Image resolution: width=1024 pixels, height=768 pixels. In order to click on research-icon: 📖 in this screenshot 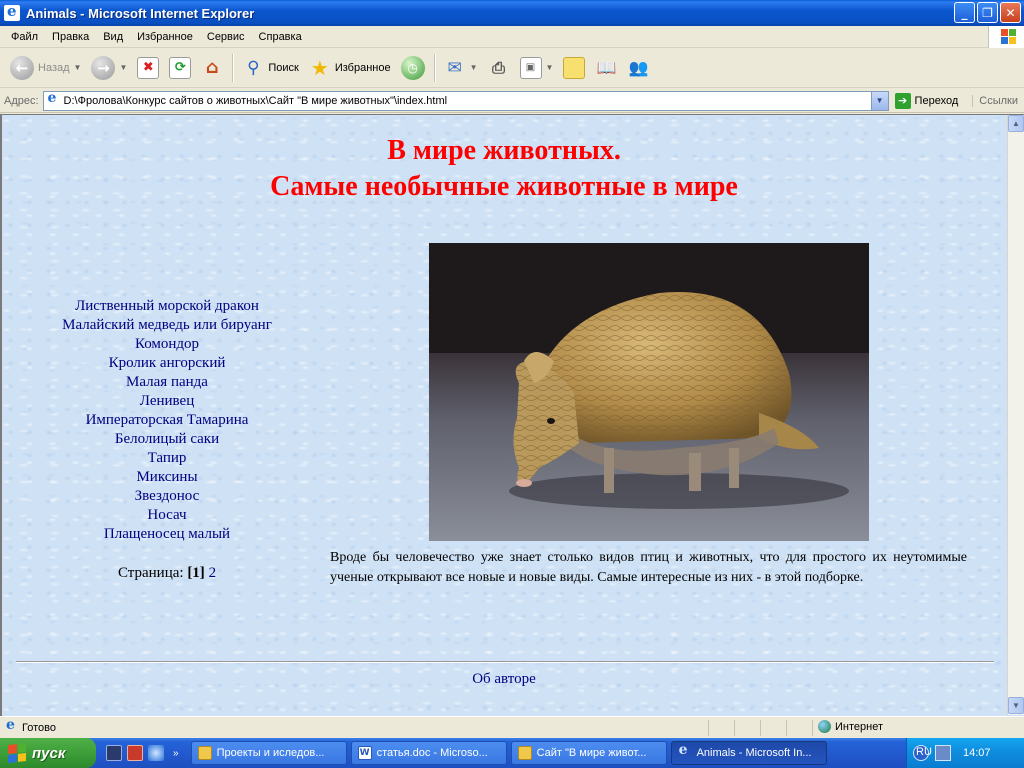, I will do `click(606, 67)`.